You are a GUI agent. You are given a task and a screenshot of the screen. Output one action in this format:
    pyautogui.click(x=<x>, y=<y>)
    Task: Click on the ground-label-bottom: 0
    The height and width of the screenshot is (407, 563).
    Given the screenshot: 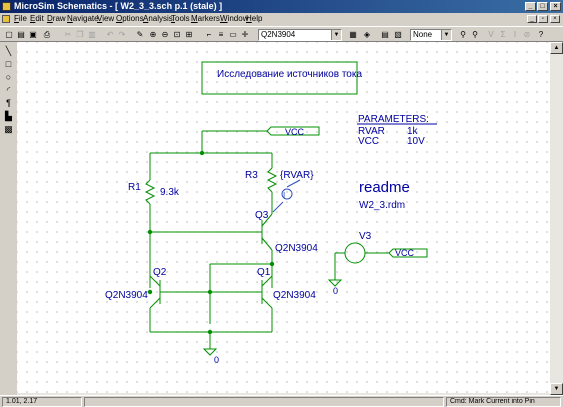 What is the action you would take?
    pyautogui.click(x=216, y=360)
    